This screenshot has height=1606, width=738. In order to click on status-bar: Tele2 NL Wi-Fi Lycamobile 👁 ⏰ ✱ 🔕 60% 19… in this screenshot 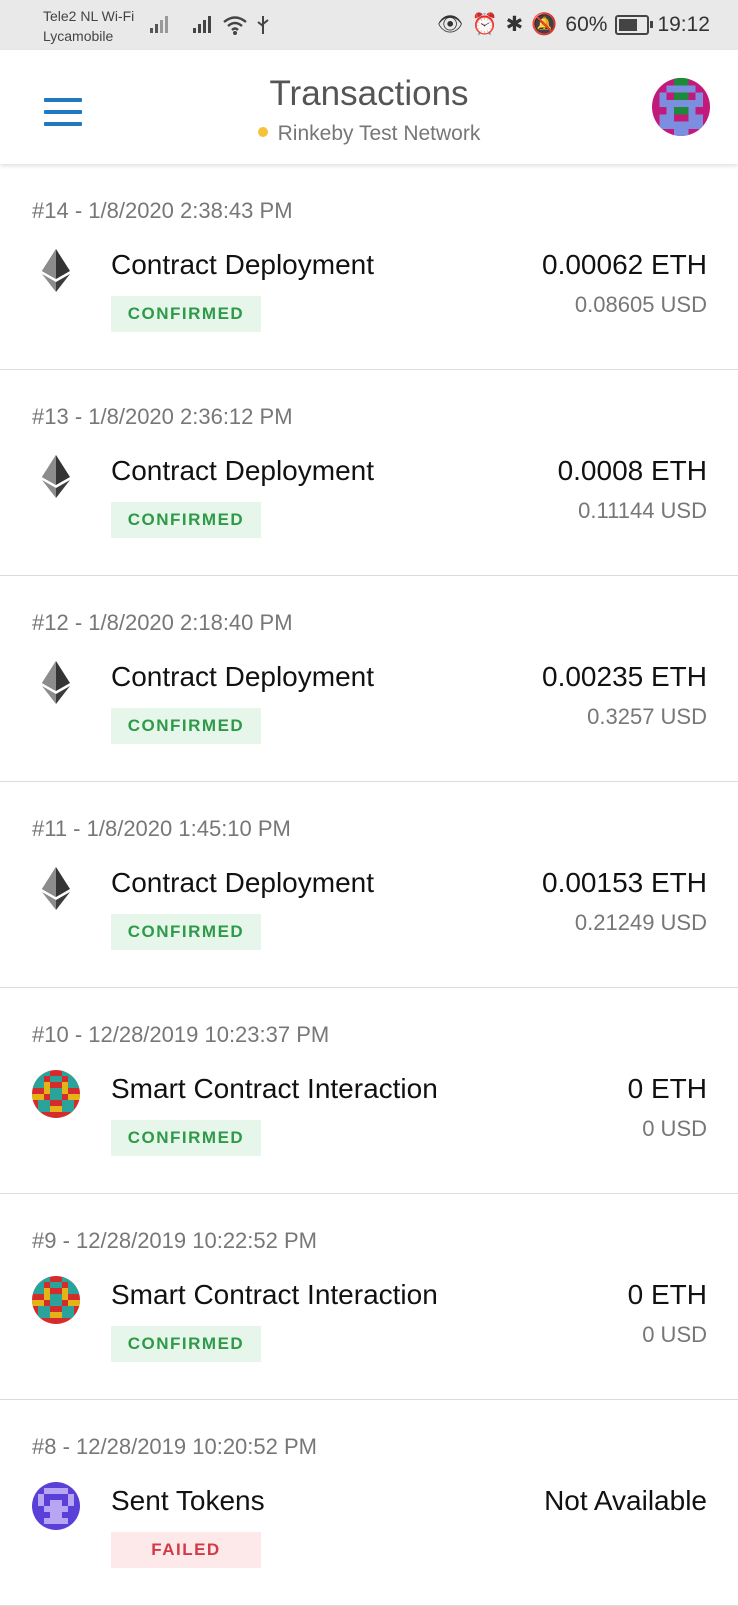, I will do `click(369, 25)`.